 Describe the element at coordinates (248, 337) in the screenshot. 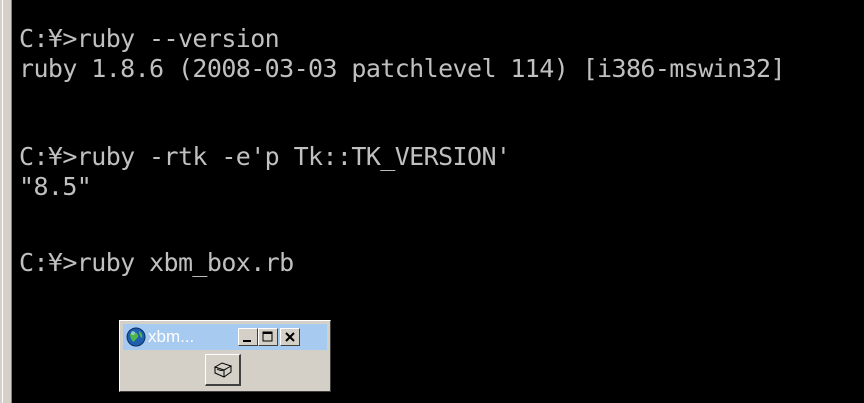

I see `minimize-button` at that location.